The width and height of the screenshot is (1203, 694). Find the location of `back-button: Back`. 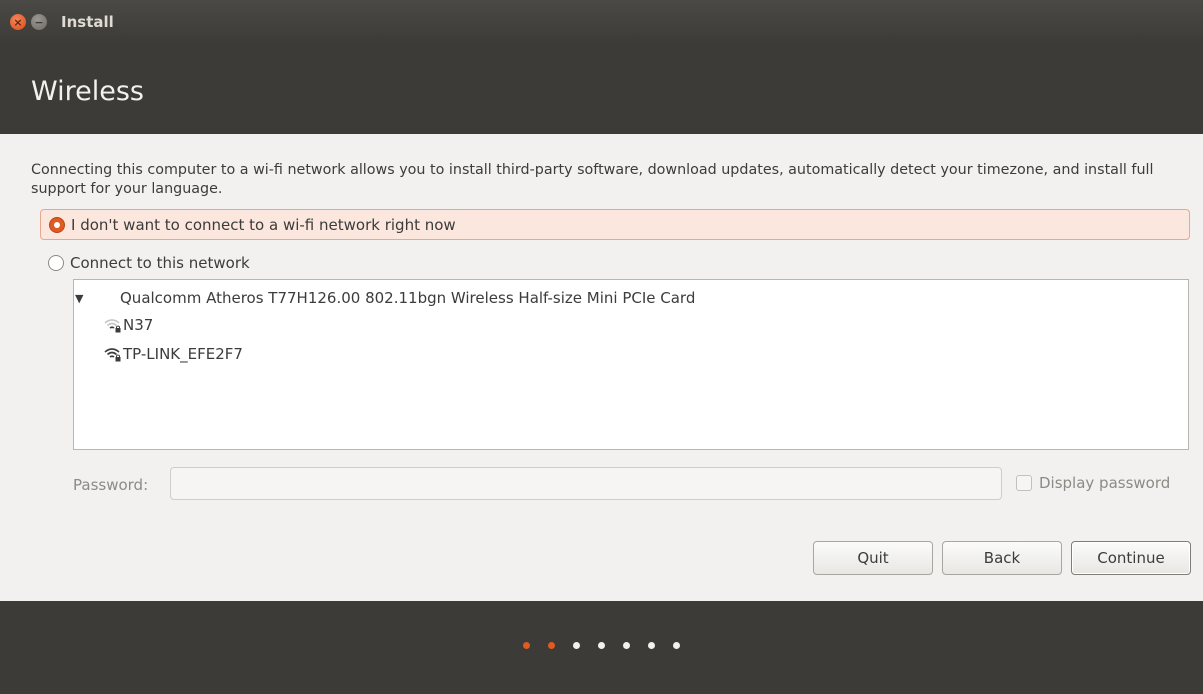

back-button: Back is located at coordinates (1002, 558).